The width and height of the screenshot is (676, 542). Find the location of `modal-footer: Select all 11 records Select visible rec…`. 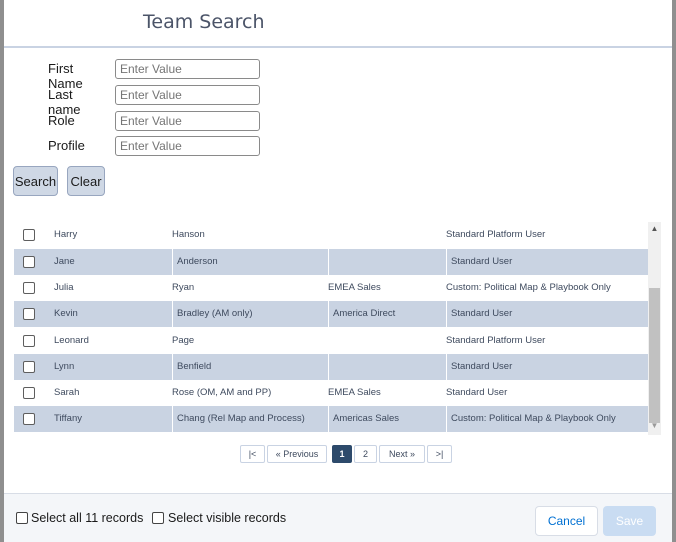

modal-footer: Select all 11 records Select visible rec… is located at coordinates (338, 517).